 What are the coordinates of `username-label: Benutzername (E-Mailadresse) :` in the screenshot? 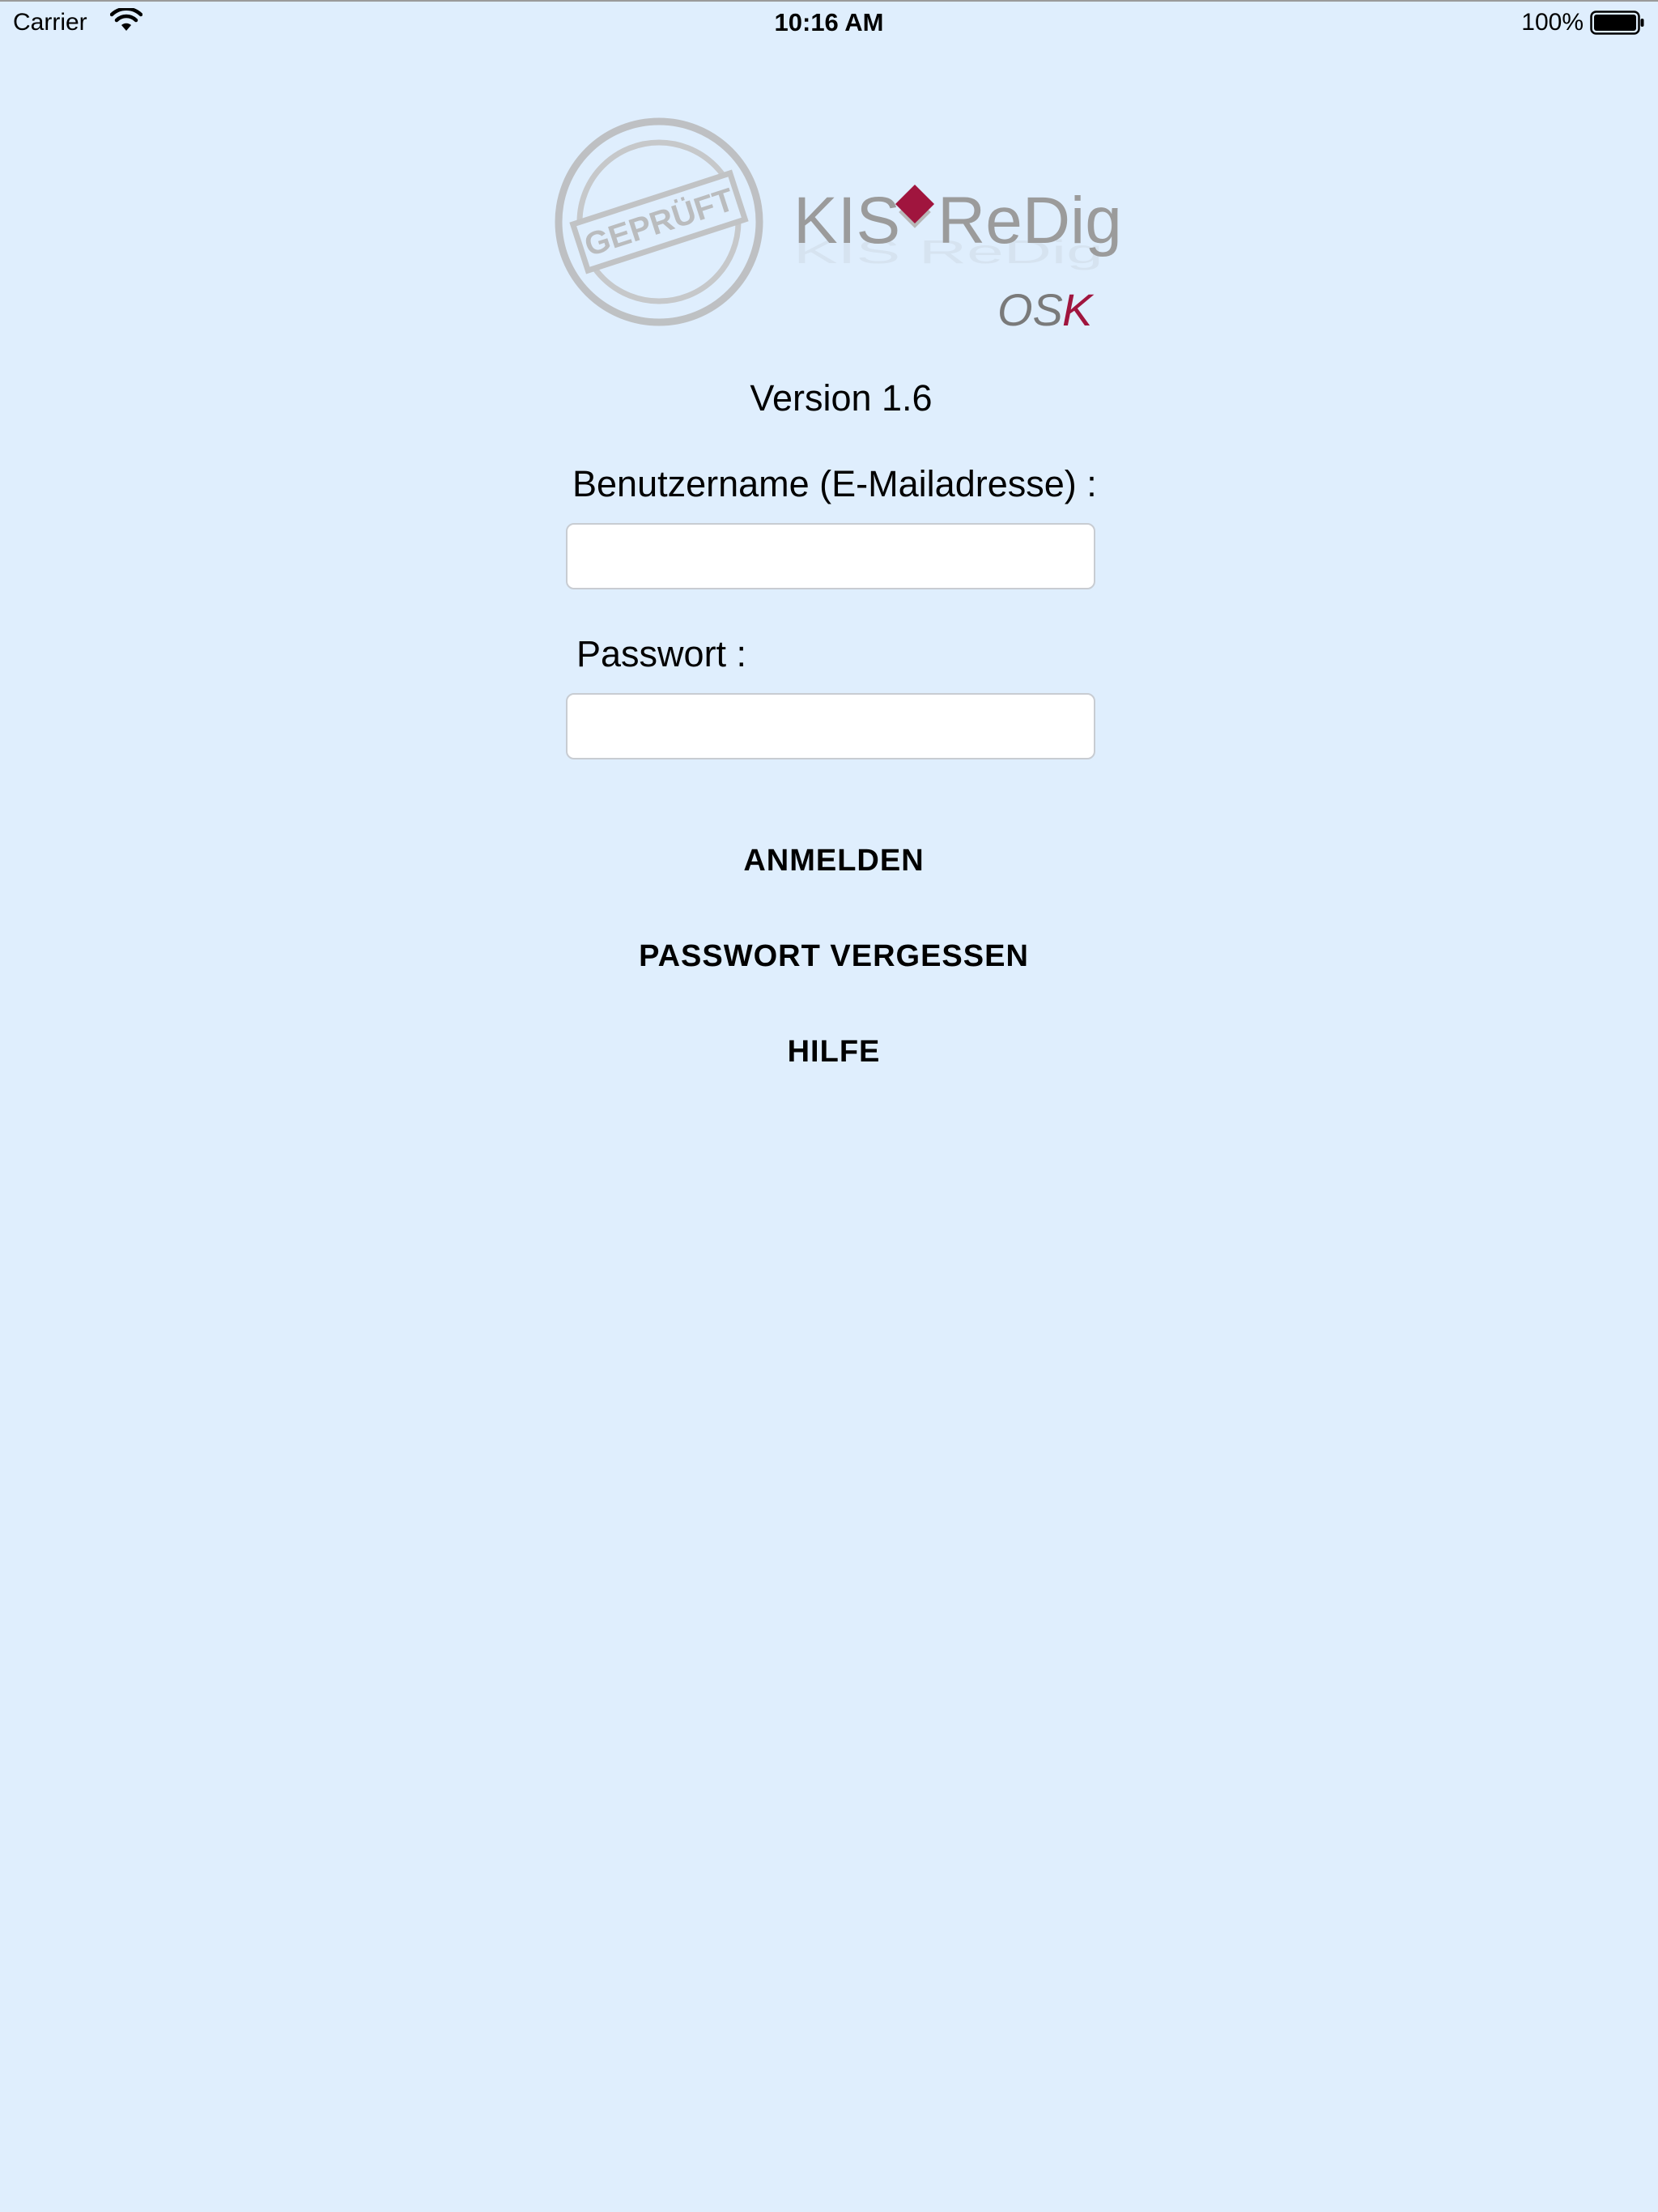 It's located at (834, 484).